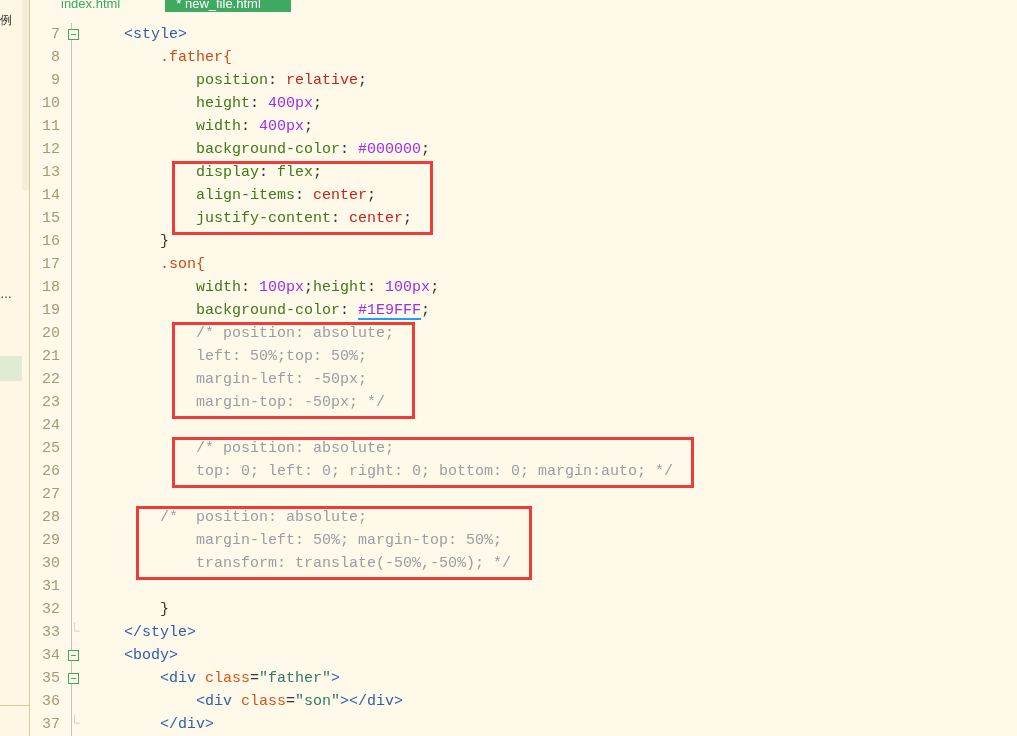 The width and height of the screenshot is (1017, 736). What do you see at coordinates (55, 58) in the screenshot?
I see `line-number: 8` at bounding box center [55, 58].